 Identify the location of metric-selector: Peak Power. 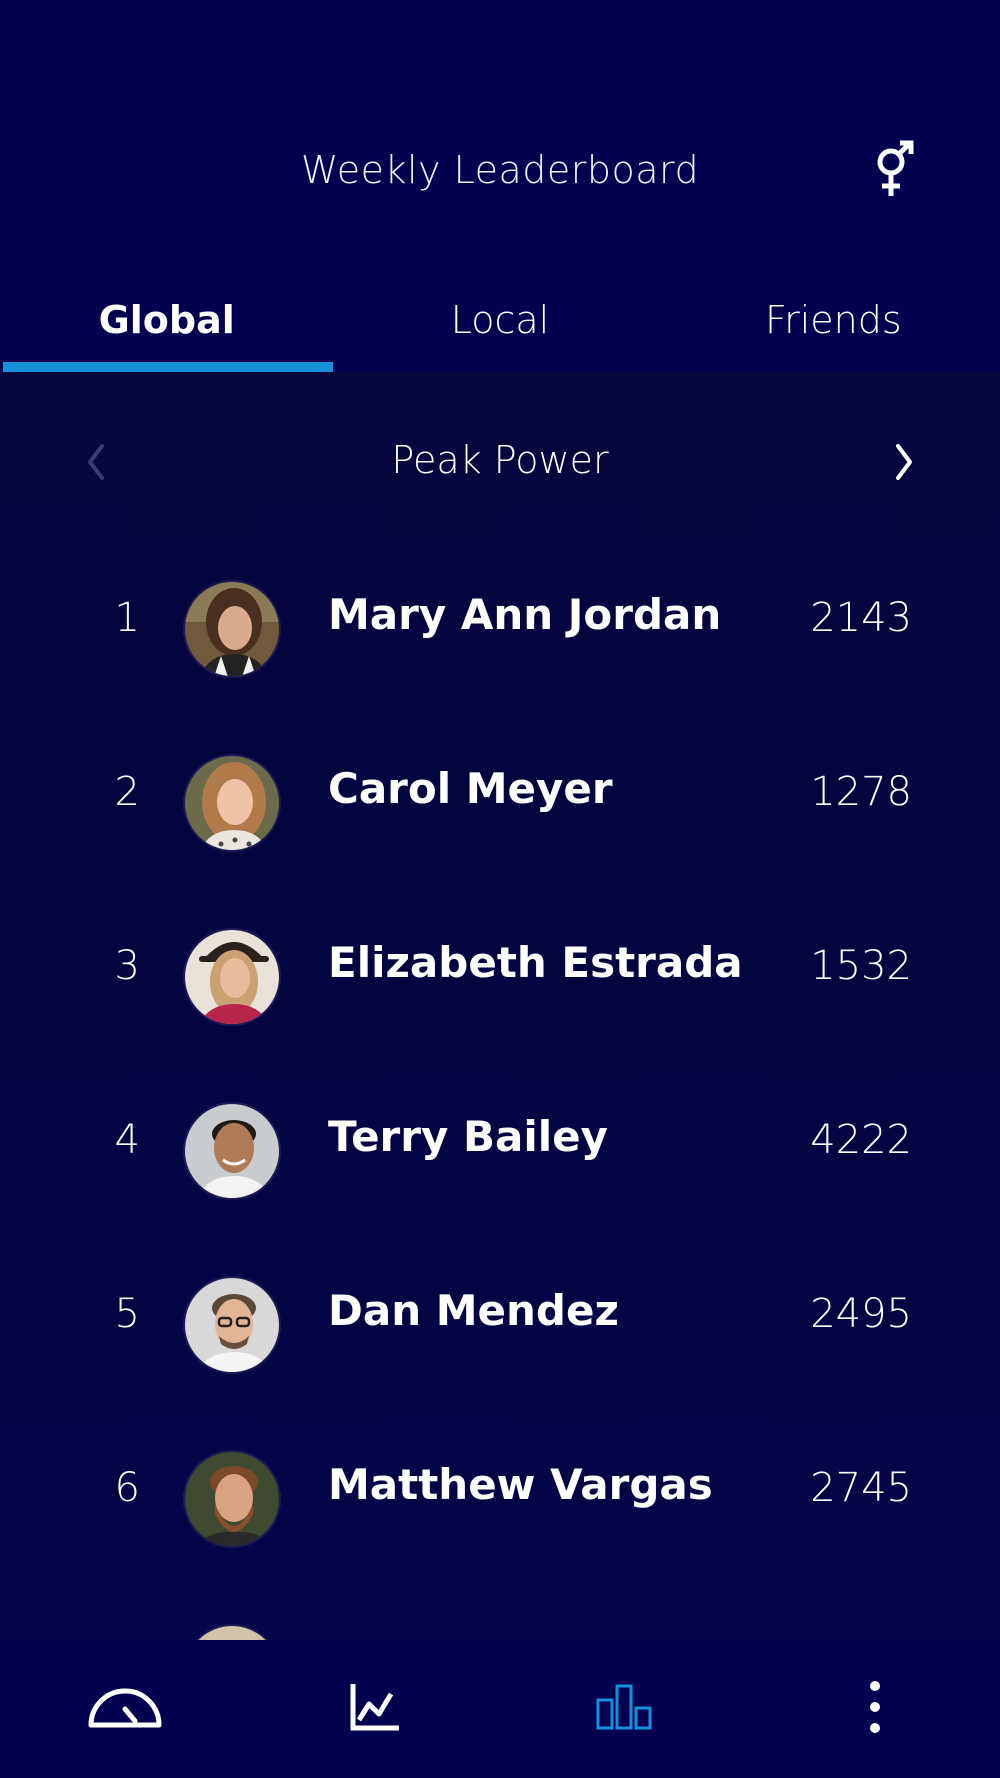
(500, 462).